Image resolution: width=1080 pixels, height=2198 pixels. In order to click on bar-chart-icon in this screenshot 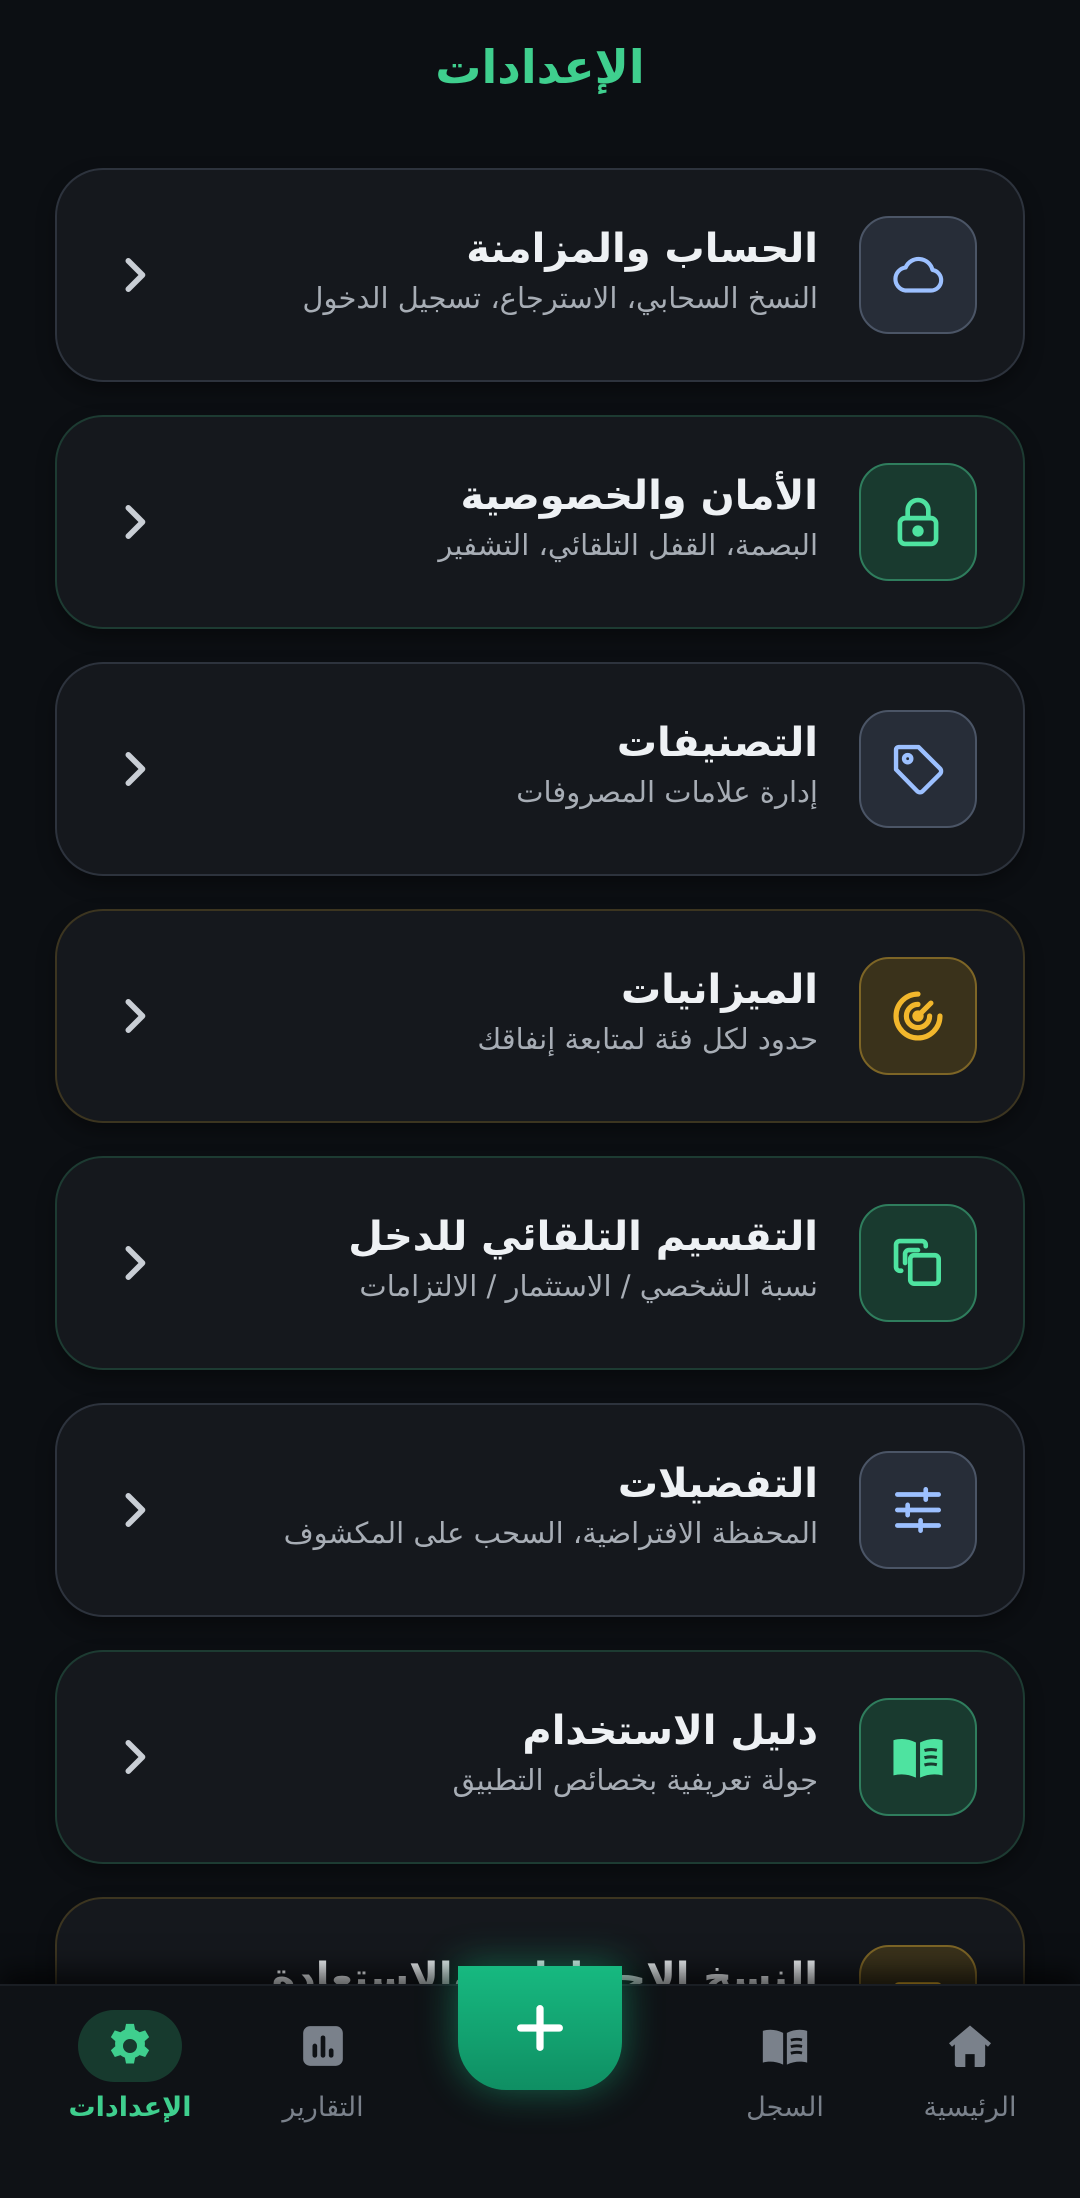, I will do `click(323, 2046)`.